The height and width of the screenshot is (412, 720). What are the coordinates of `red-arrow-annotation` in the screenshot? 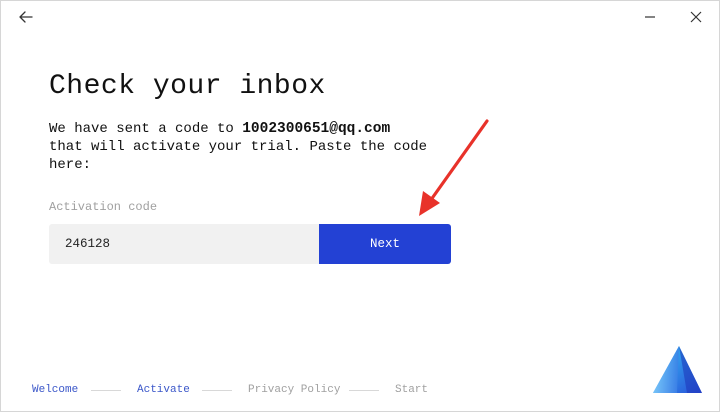 It's located at (454, 167).